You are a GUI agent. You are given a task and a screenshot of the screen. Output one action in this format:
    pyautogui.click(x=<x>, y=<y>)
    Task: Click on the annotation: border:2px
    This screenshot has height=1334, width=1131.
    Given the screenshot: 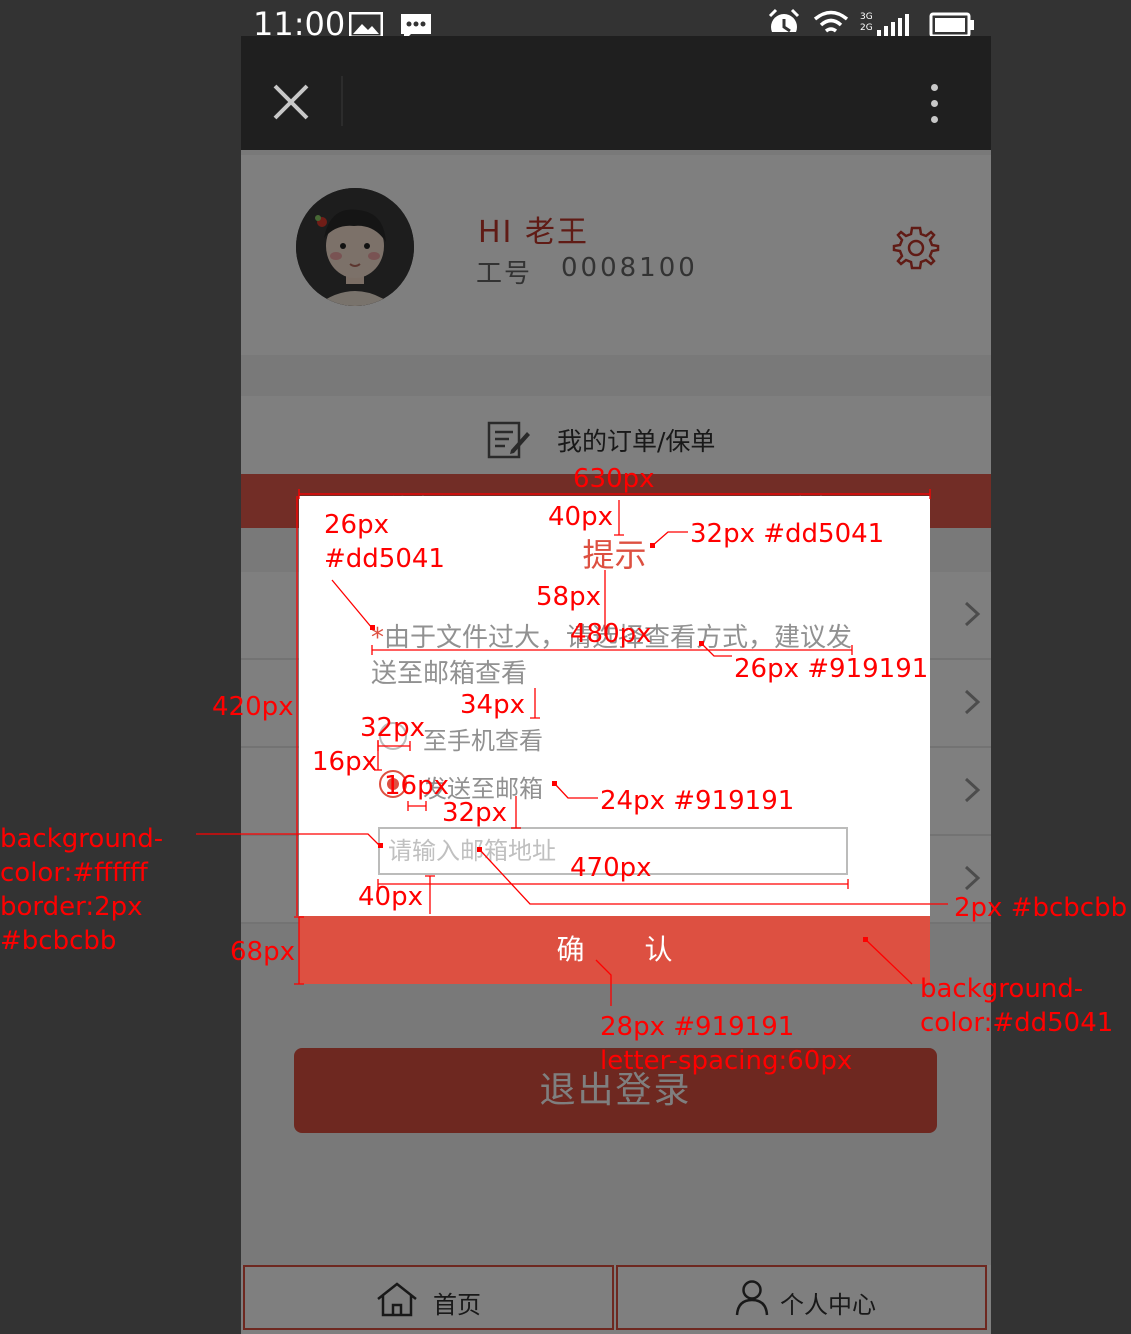 What is the action you would take?
    pyautogui.click(x=71, y=907)
    